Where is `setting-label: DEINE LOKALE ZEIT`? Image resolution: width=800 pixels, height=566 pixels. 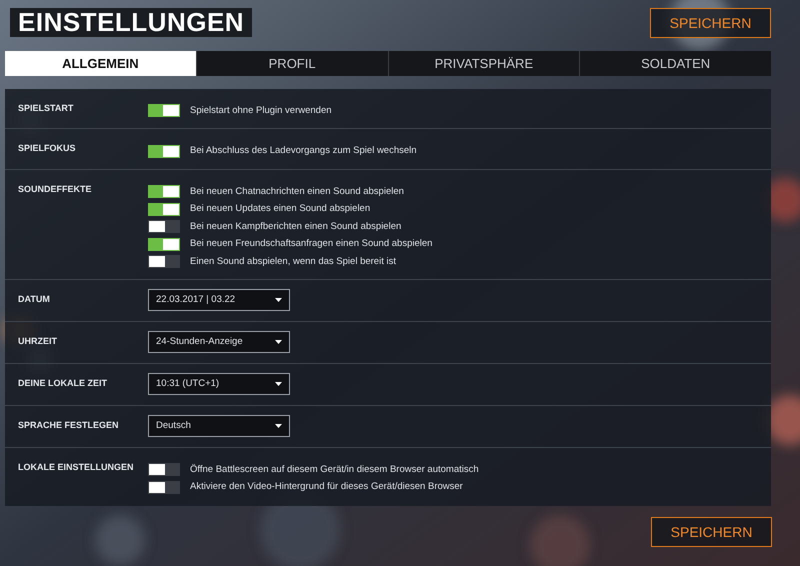 setting-label: DEINE LOKALE ZEIT is located at coordinates (63, 383).